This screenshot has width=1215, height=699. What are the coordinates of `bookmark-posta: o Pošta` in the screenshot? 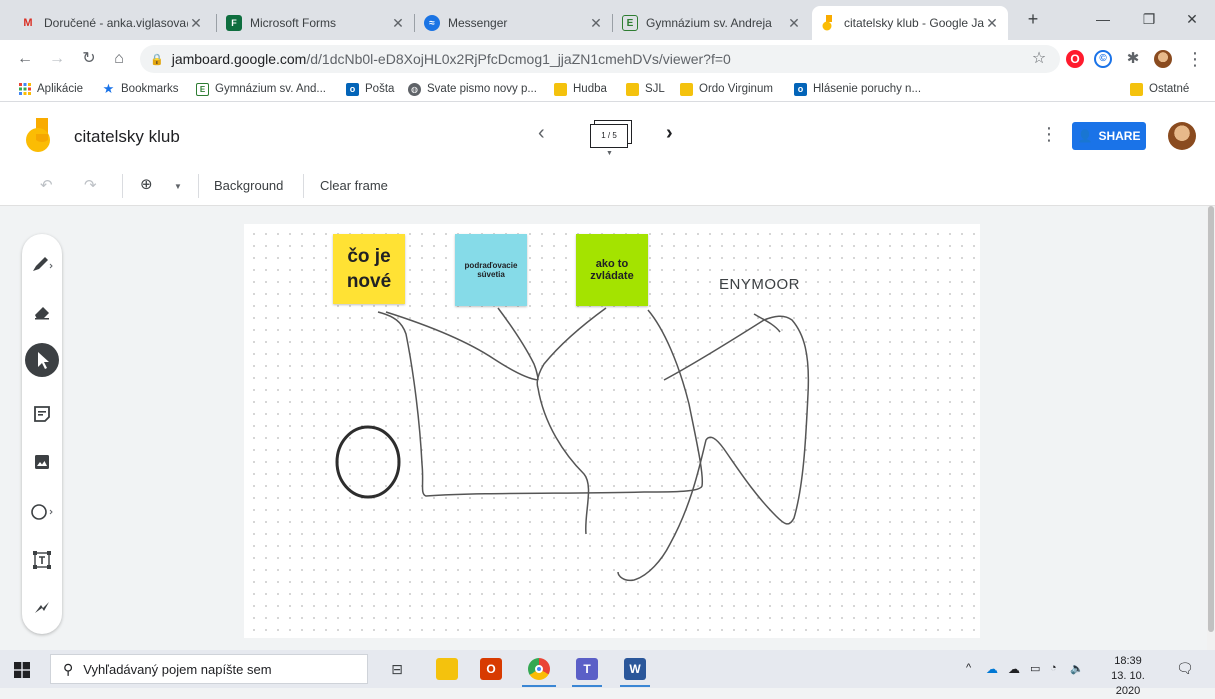 It's located at (370, 89).